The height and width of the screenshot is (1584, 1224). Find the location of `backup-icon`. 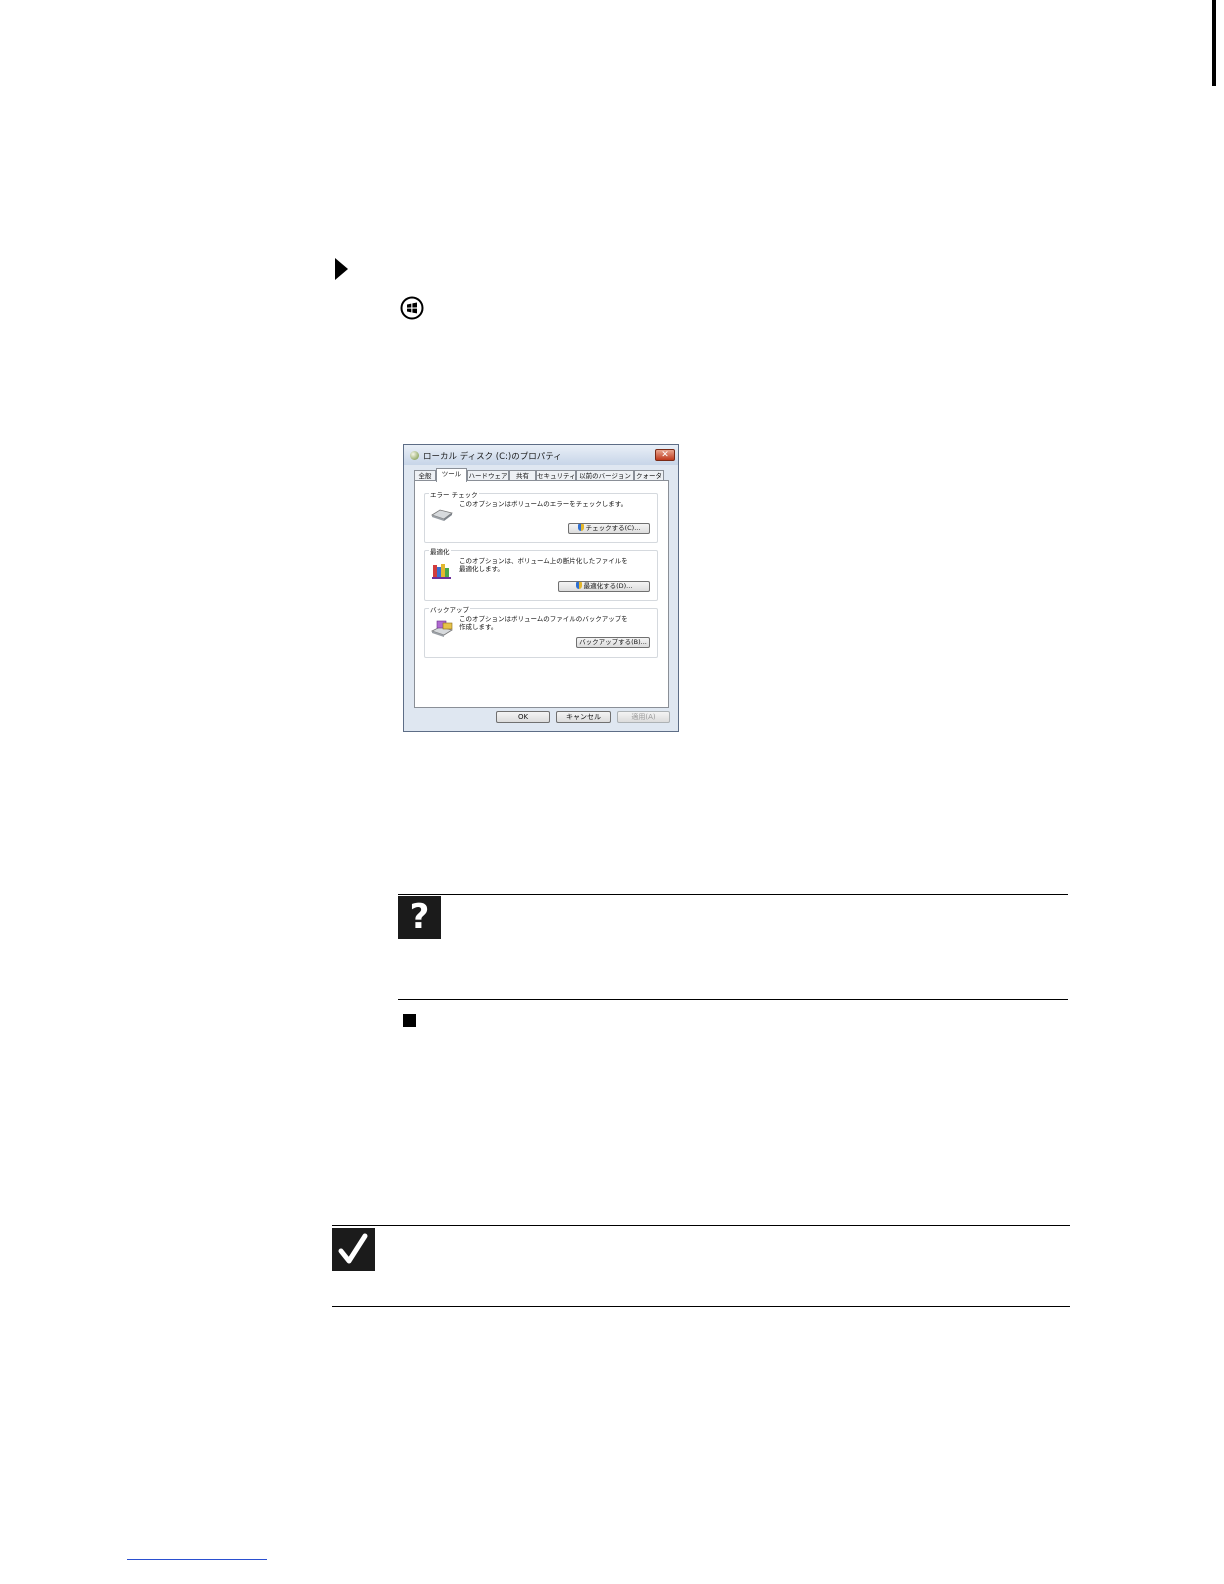

backup-icon is located at coordinates (442, 628).